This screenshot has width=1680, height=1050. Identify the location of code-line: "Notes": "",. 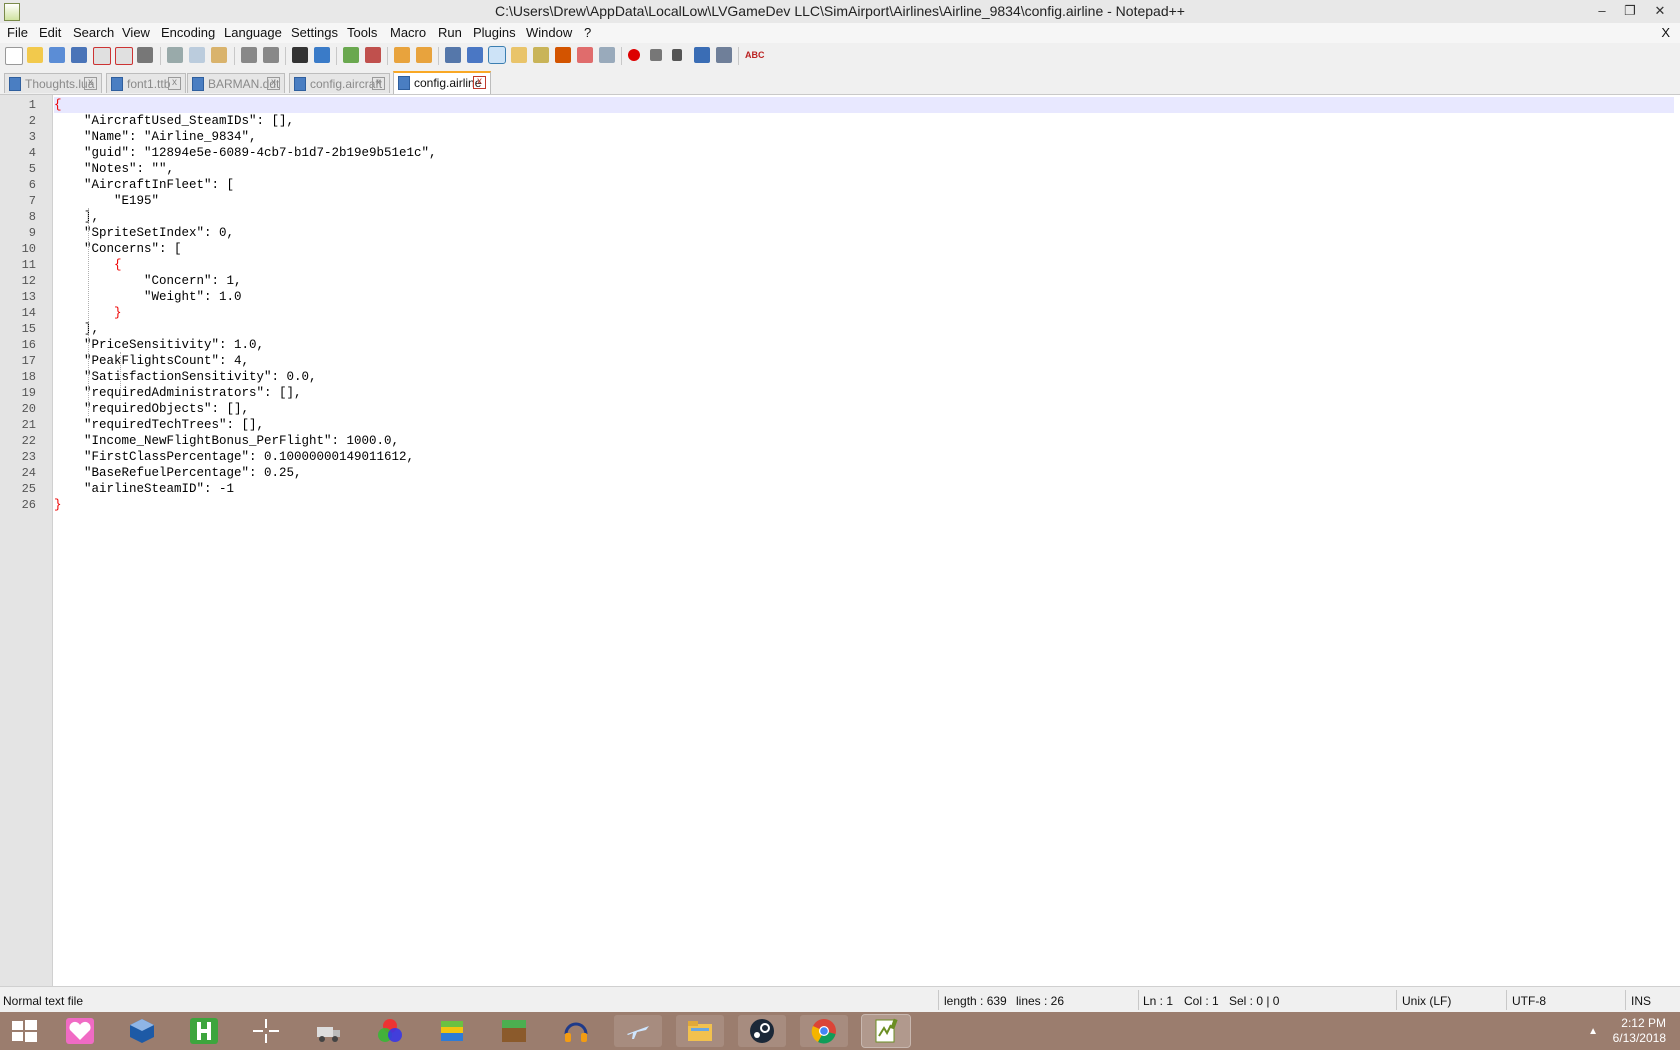
(864, 169).